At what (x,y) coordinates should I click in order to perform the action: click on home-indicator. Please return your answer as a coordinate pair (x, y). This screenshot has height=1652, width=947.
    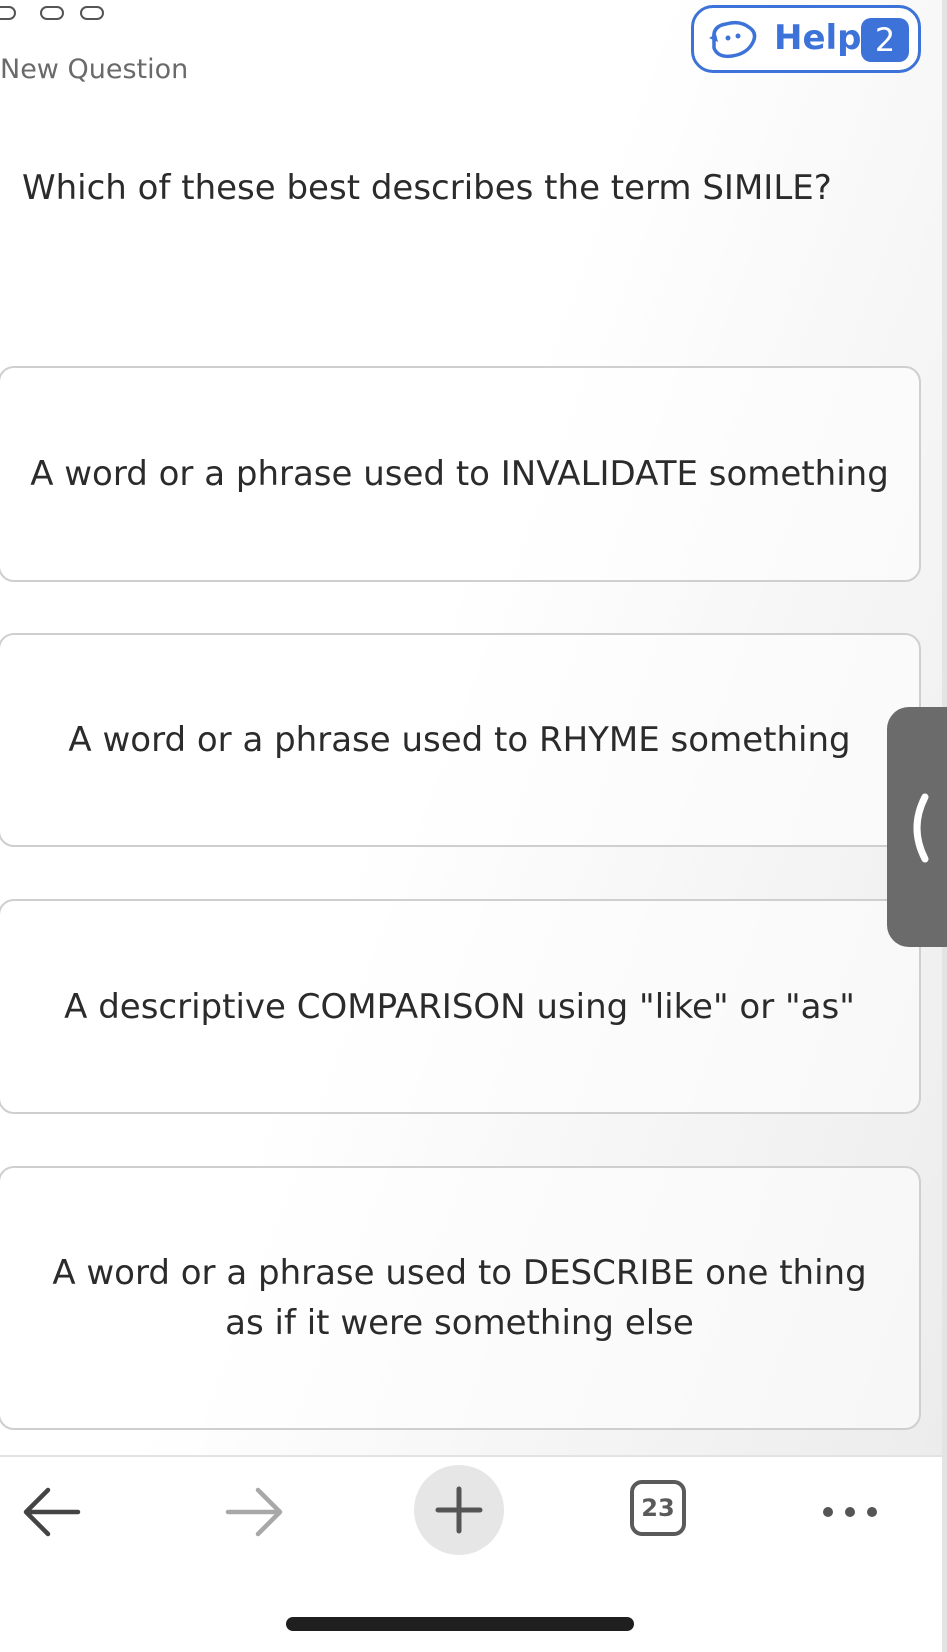
    Looking at the image, I should click on (460, 1624).